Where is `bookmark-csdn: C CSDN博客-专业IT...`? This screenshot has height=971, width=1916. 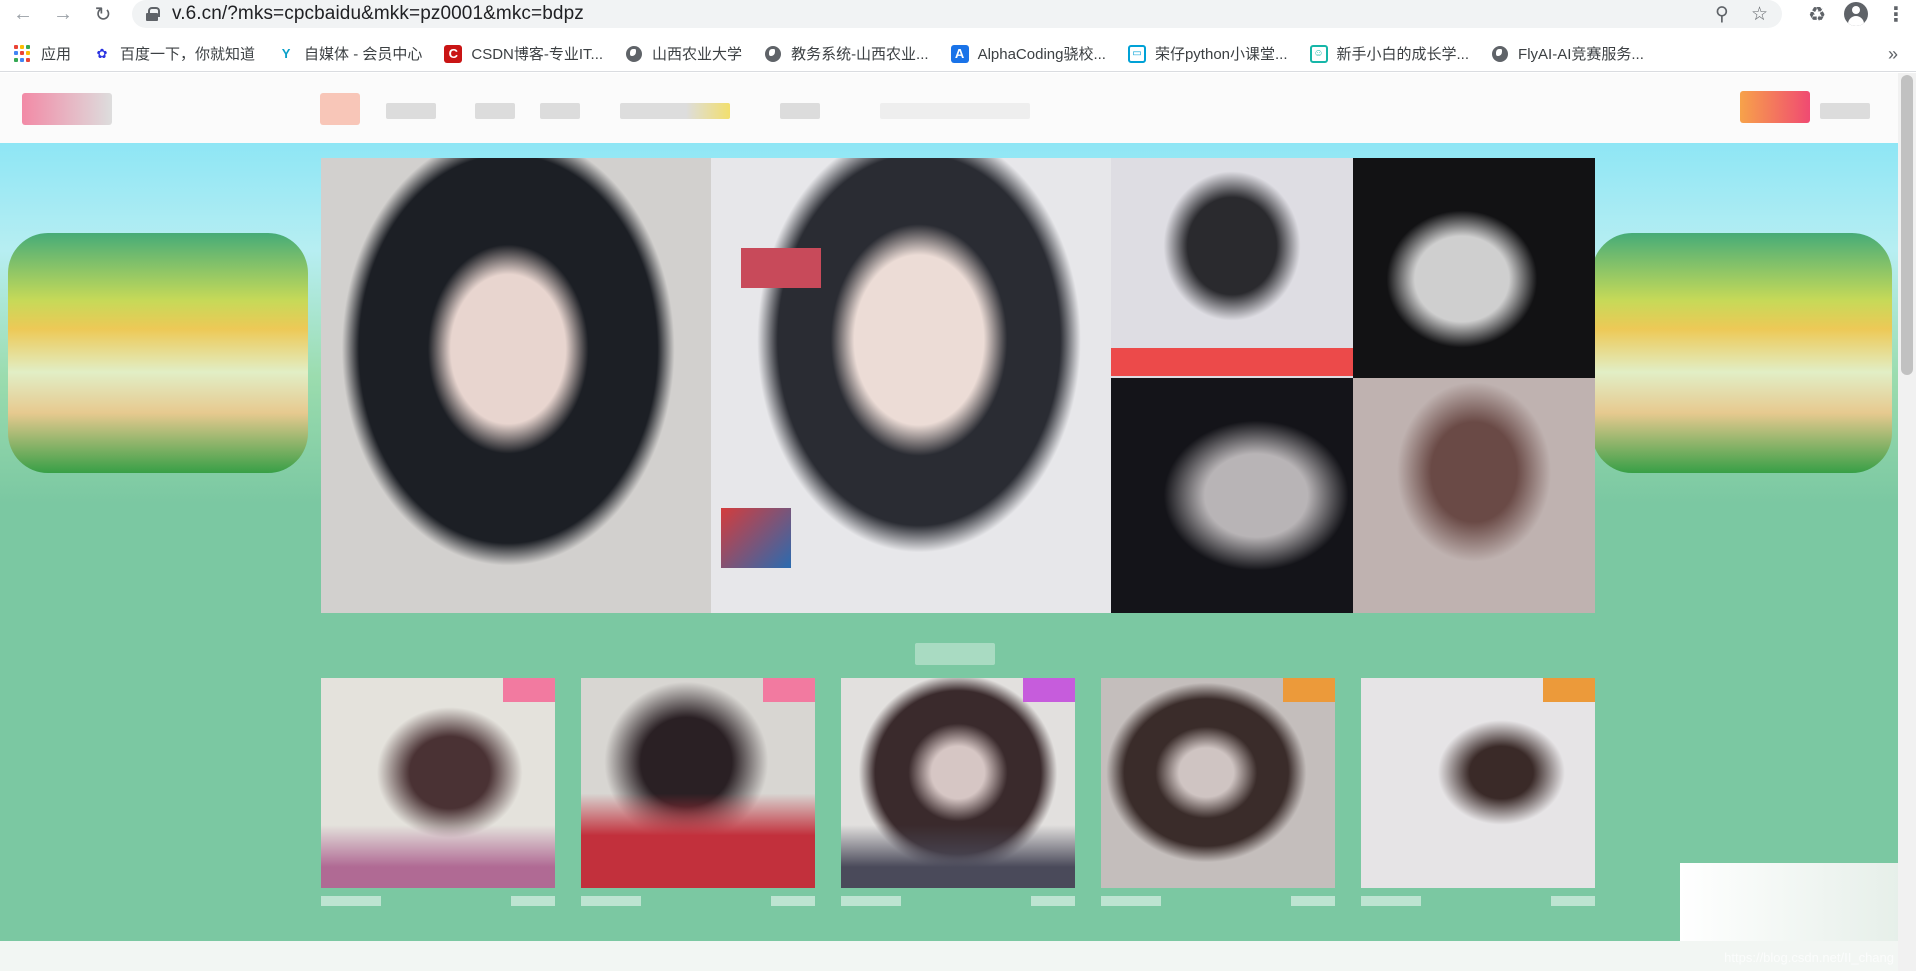 bookmark-csdn: C CSDN博客-专业IT... is located at coordinates (523, 53).